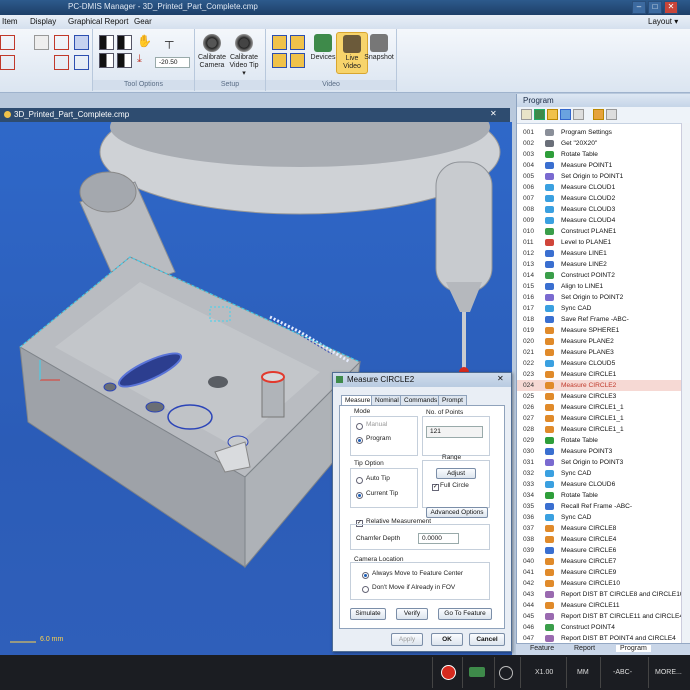 Image resolution: width=690 pixels, height=690 pixels. Describe the element at coordinates (212, 52) in the screenshot. I see `calibrate-camera-button: Calibrate Camera` at that location.